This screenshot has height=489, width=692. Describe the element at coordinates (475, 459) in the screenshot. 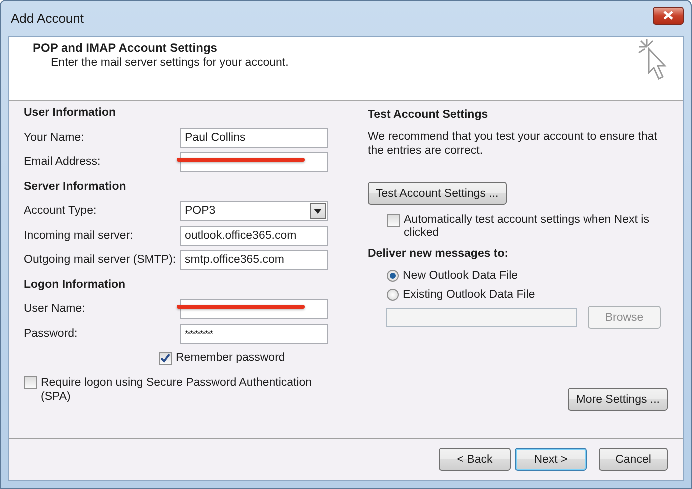

I see `dialog-button: < Back` at that location.